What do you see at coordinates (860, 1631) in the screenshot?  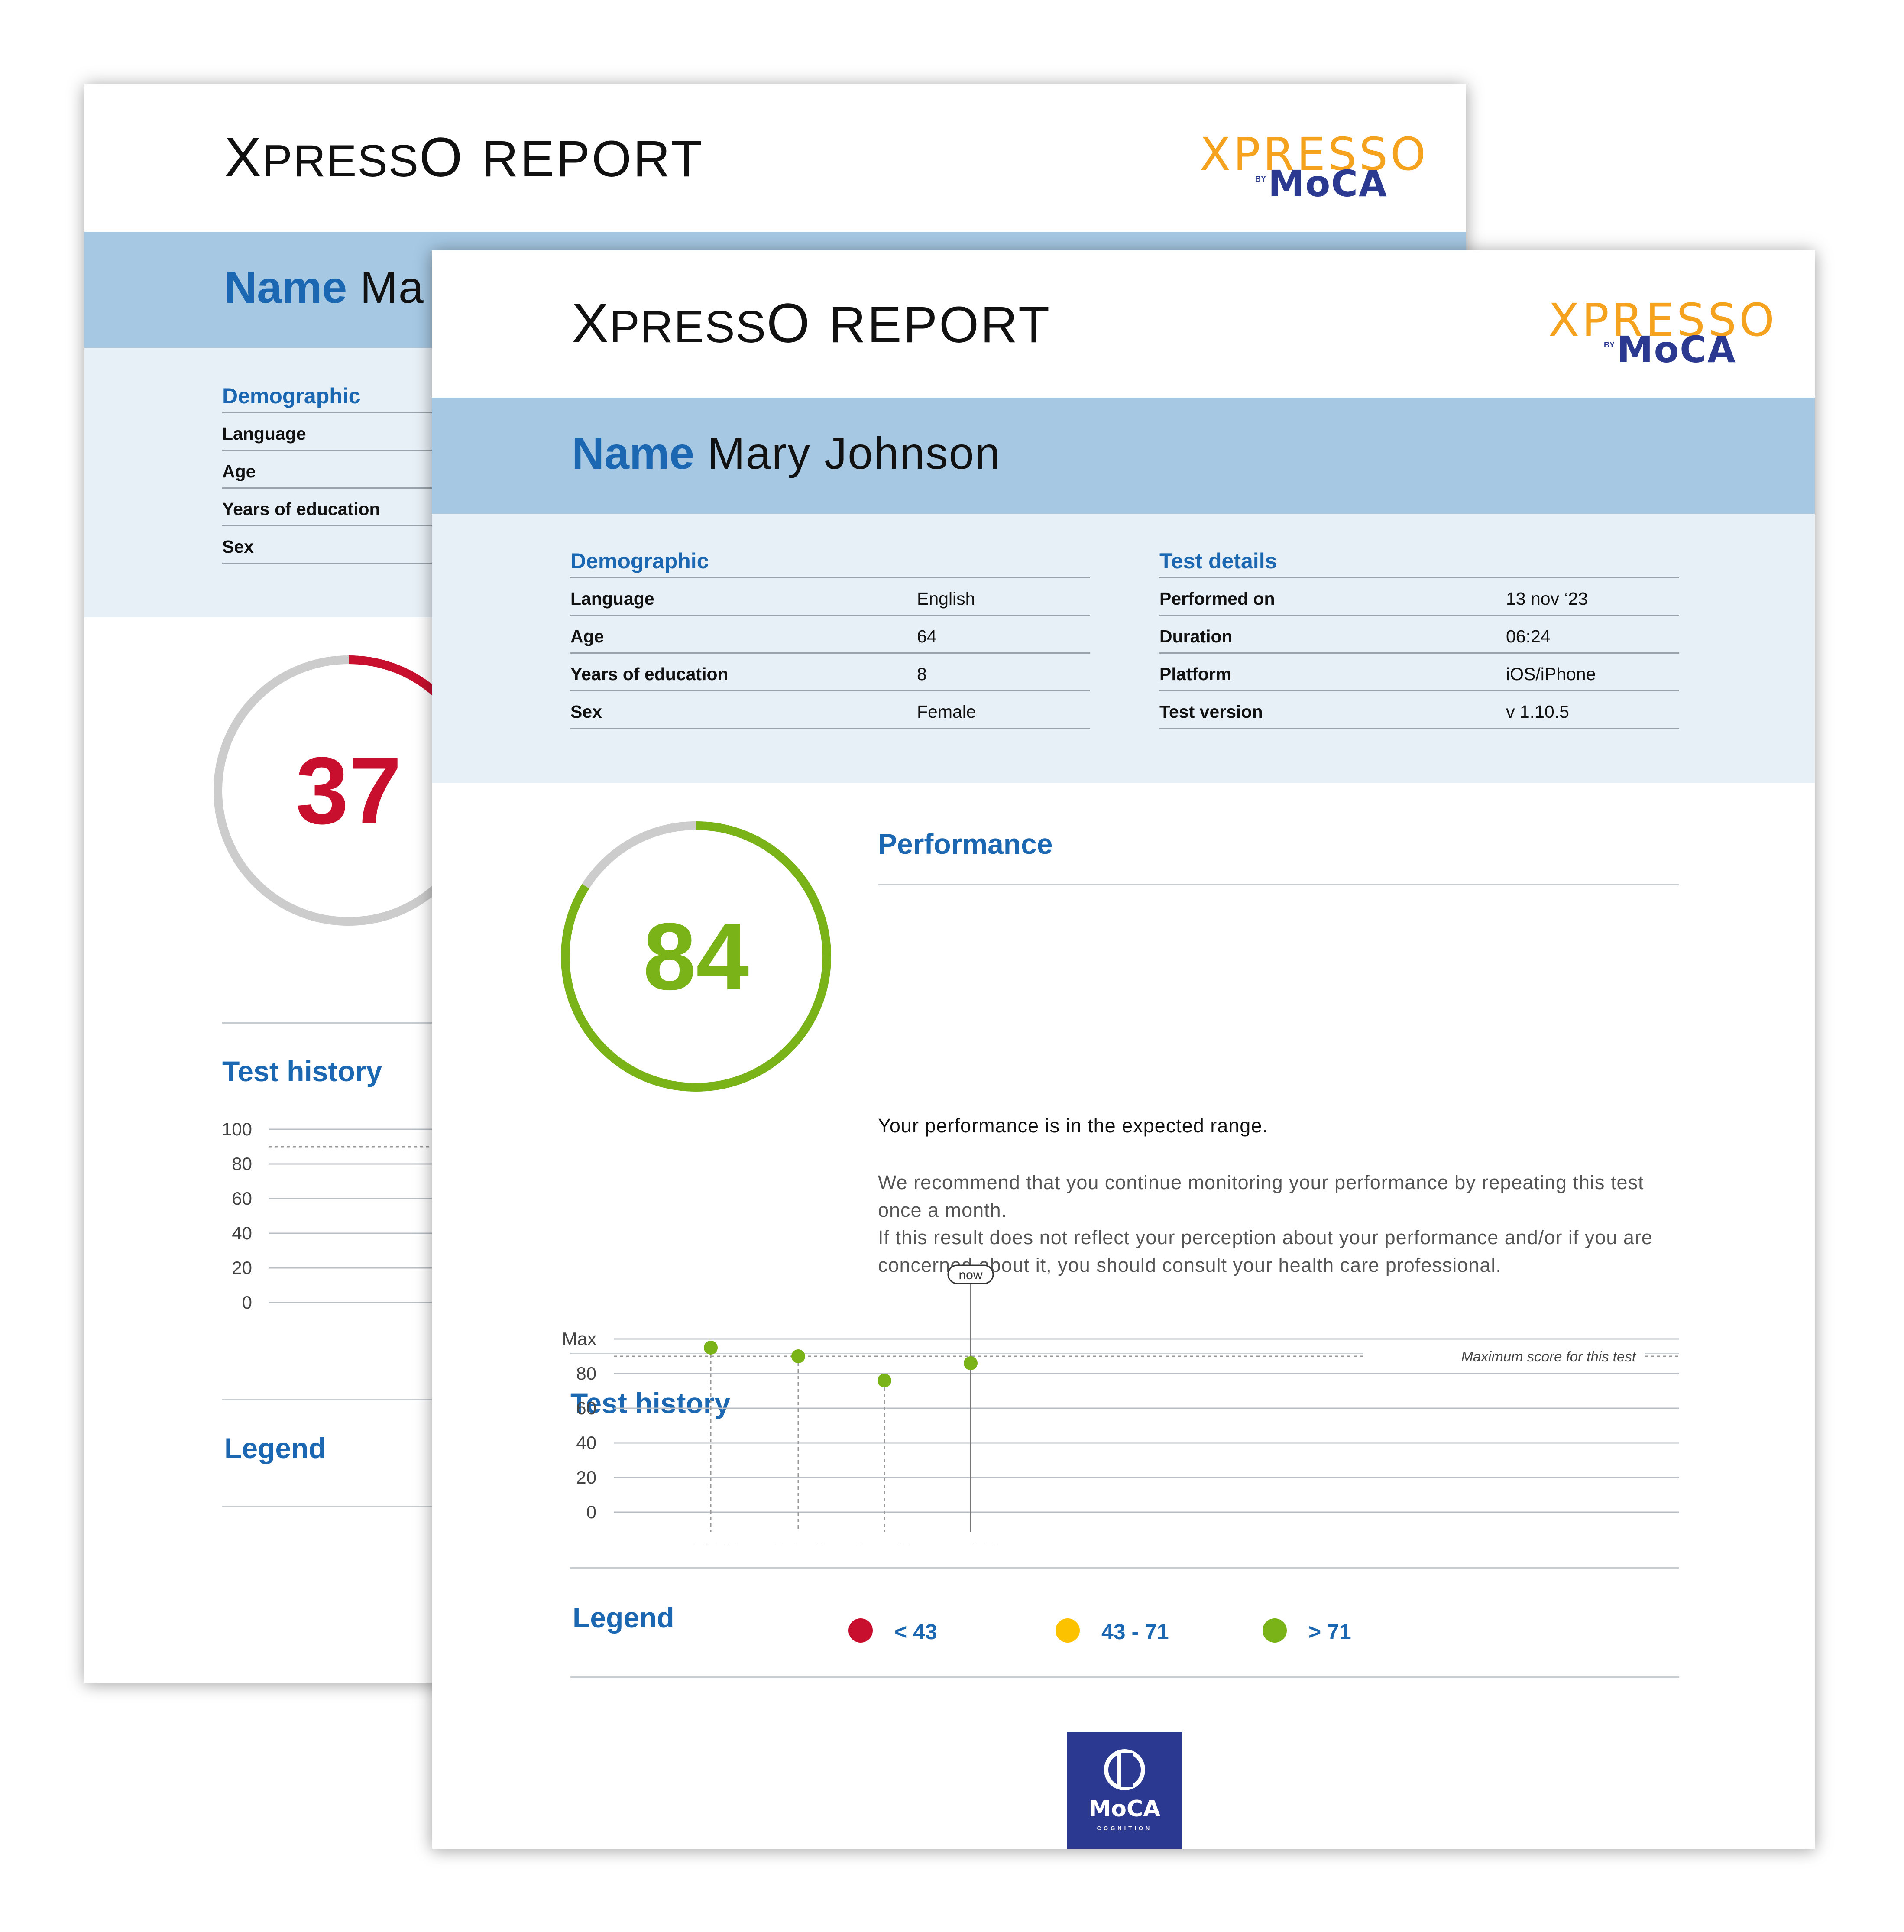 I see `legend-dot-red` at bounding box center [860, 1631].